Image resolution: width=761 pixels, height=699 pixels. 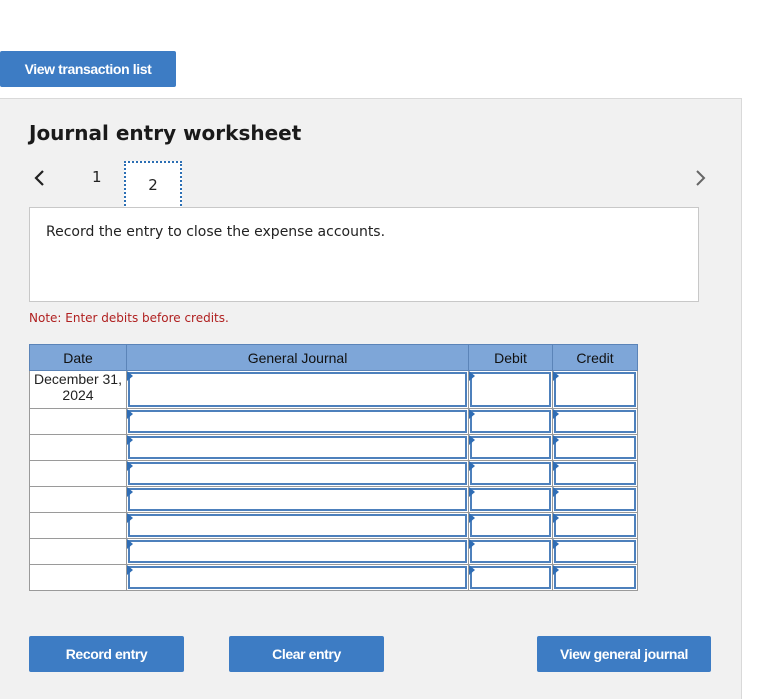 I want to click on view-general-journal-button: View general journal, so click(x=624, y=654).